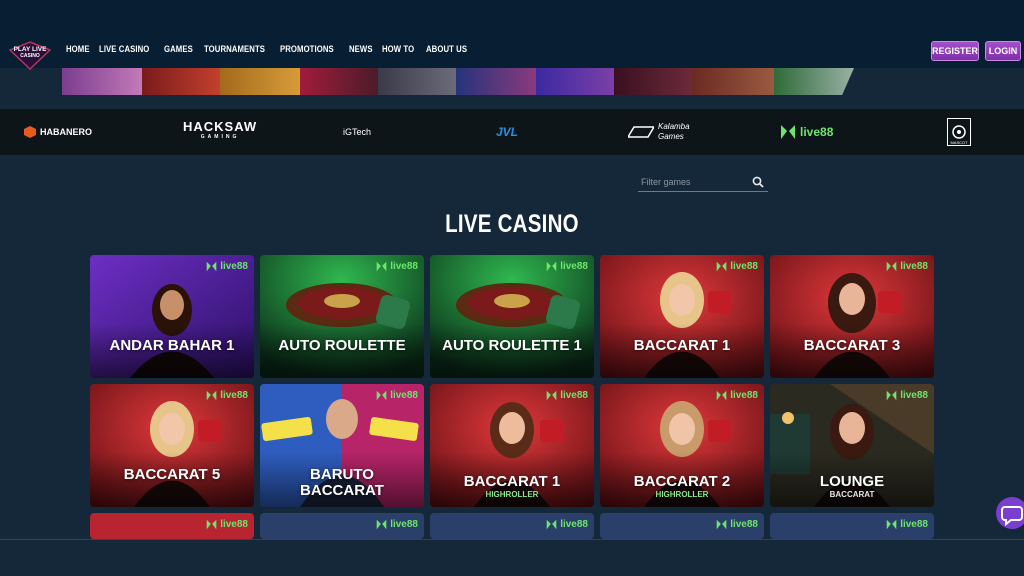 The image size is (1024, 576). I want to click on nav-news: NEWS, so click(361, 49).